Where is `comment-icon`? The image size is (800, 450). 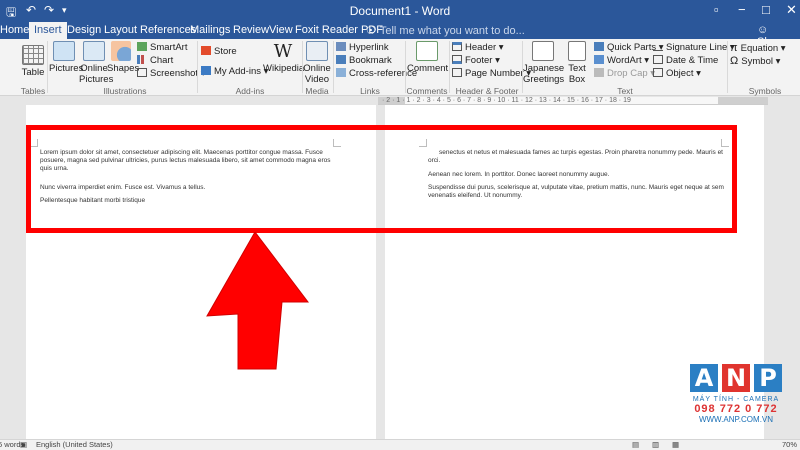 comment-icon is located at coordinates (427, 51).